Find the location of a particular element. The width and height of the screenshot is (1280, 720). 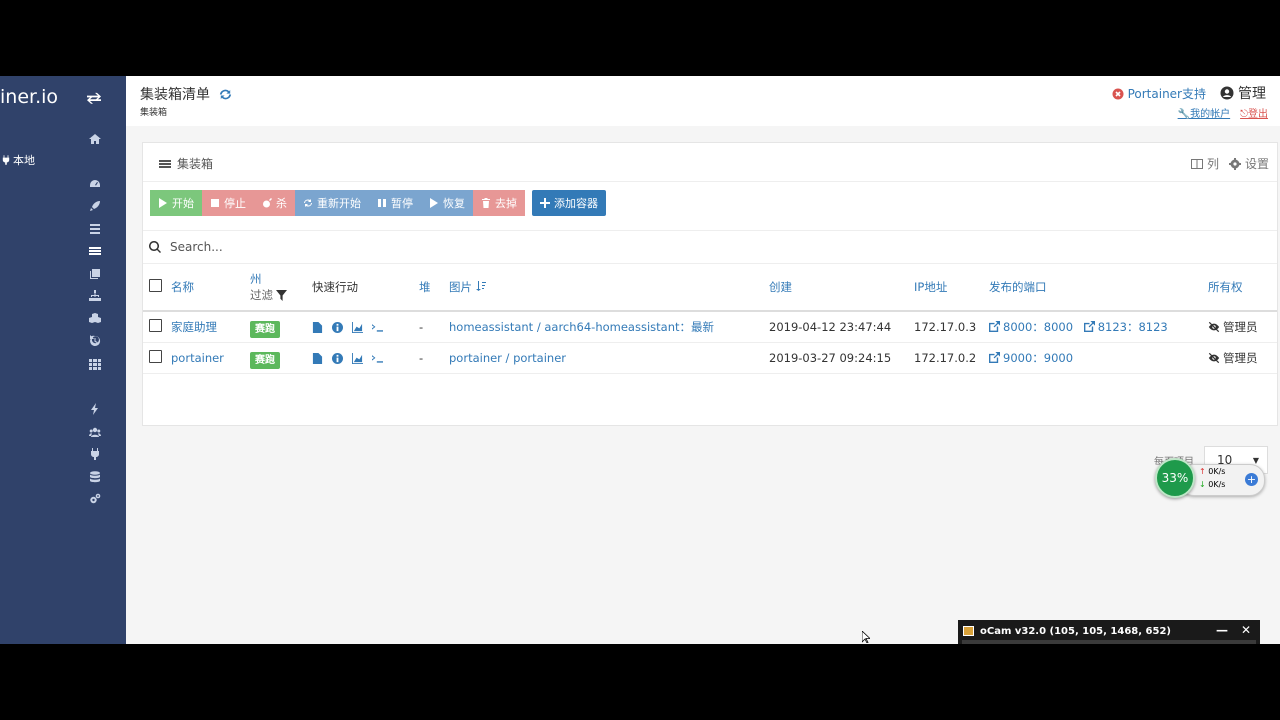

row-select-cell is located at coordinates (157, 326).